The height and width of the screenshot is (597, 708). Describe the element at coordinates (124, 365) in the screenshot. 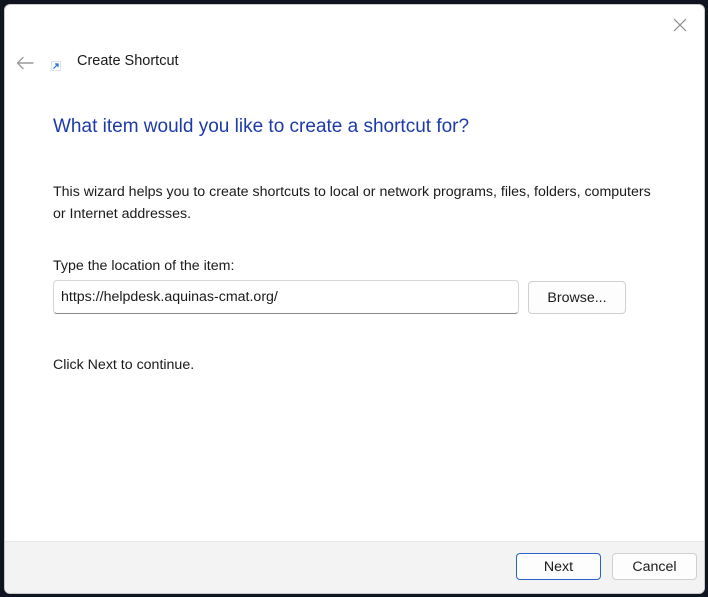

I see `continue-instruction: Click Next to continue.` at that location.